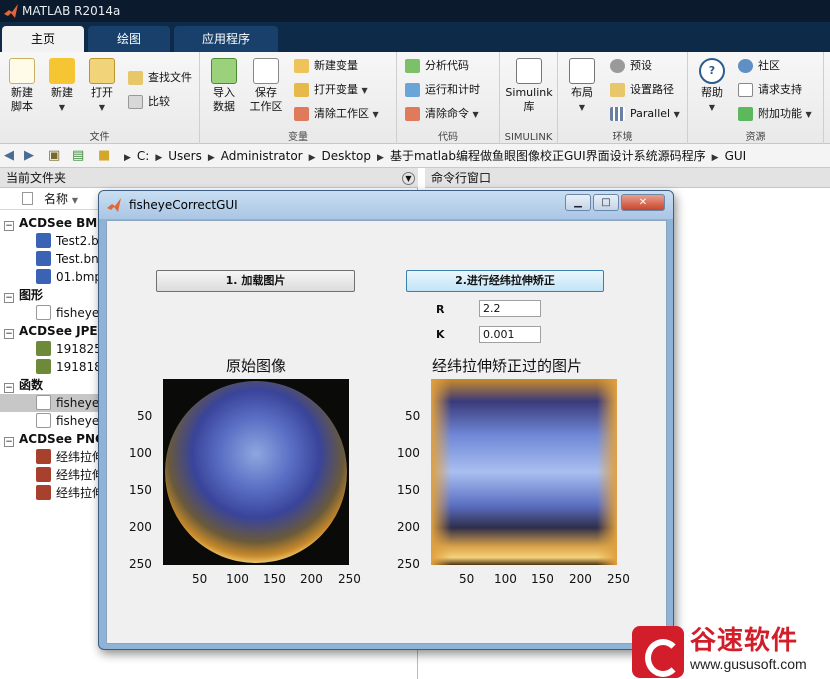 The width and height of the screenshot is (830, 679). I want to click on file-item: 191825, so click(69, 349).